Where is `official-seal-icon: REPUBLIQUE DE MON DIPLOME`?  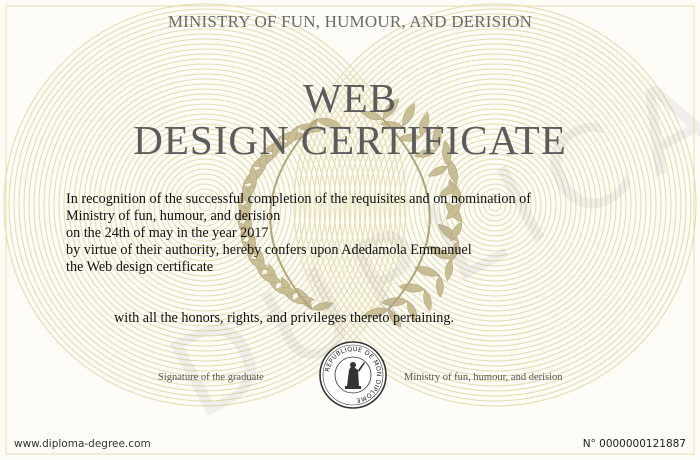 official-seal-icon: REPUBLIQUE DE MON DIPLOME is located at coordinates (353, 375).